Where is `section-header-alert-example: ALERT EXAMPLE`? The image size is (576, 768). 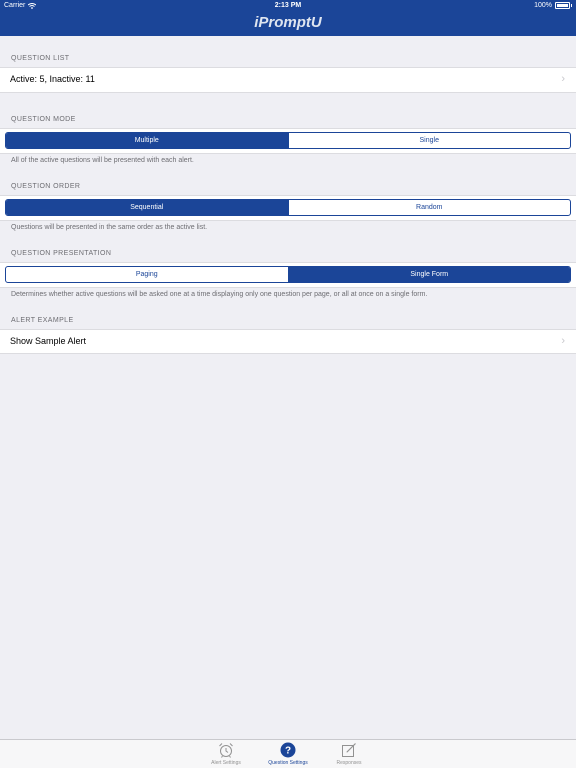
section-header-alert-example: ALERT EXAMPLE is located at coordinates (42, 320).